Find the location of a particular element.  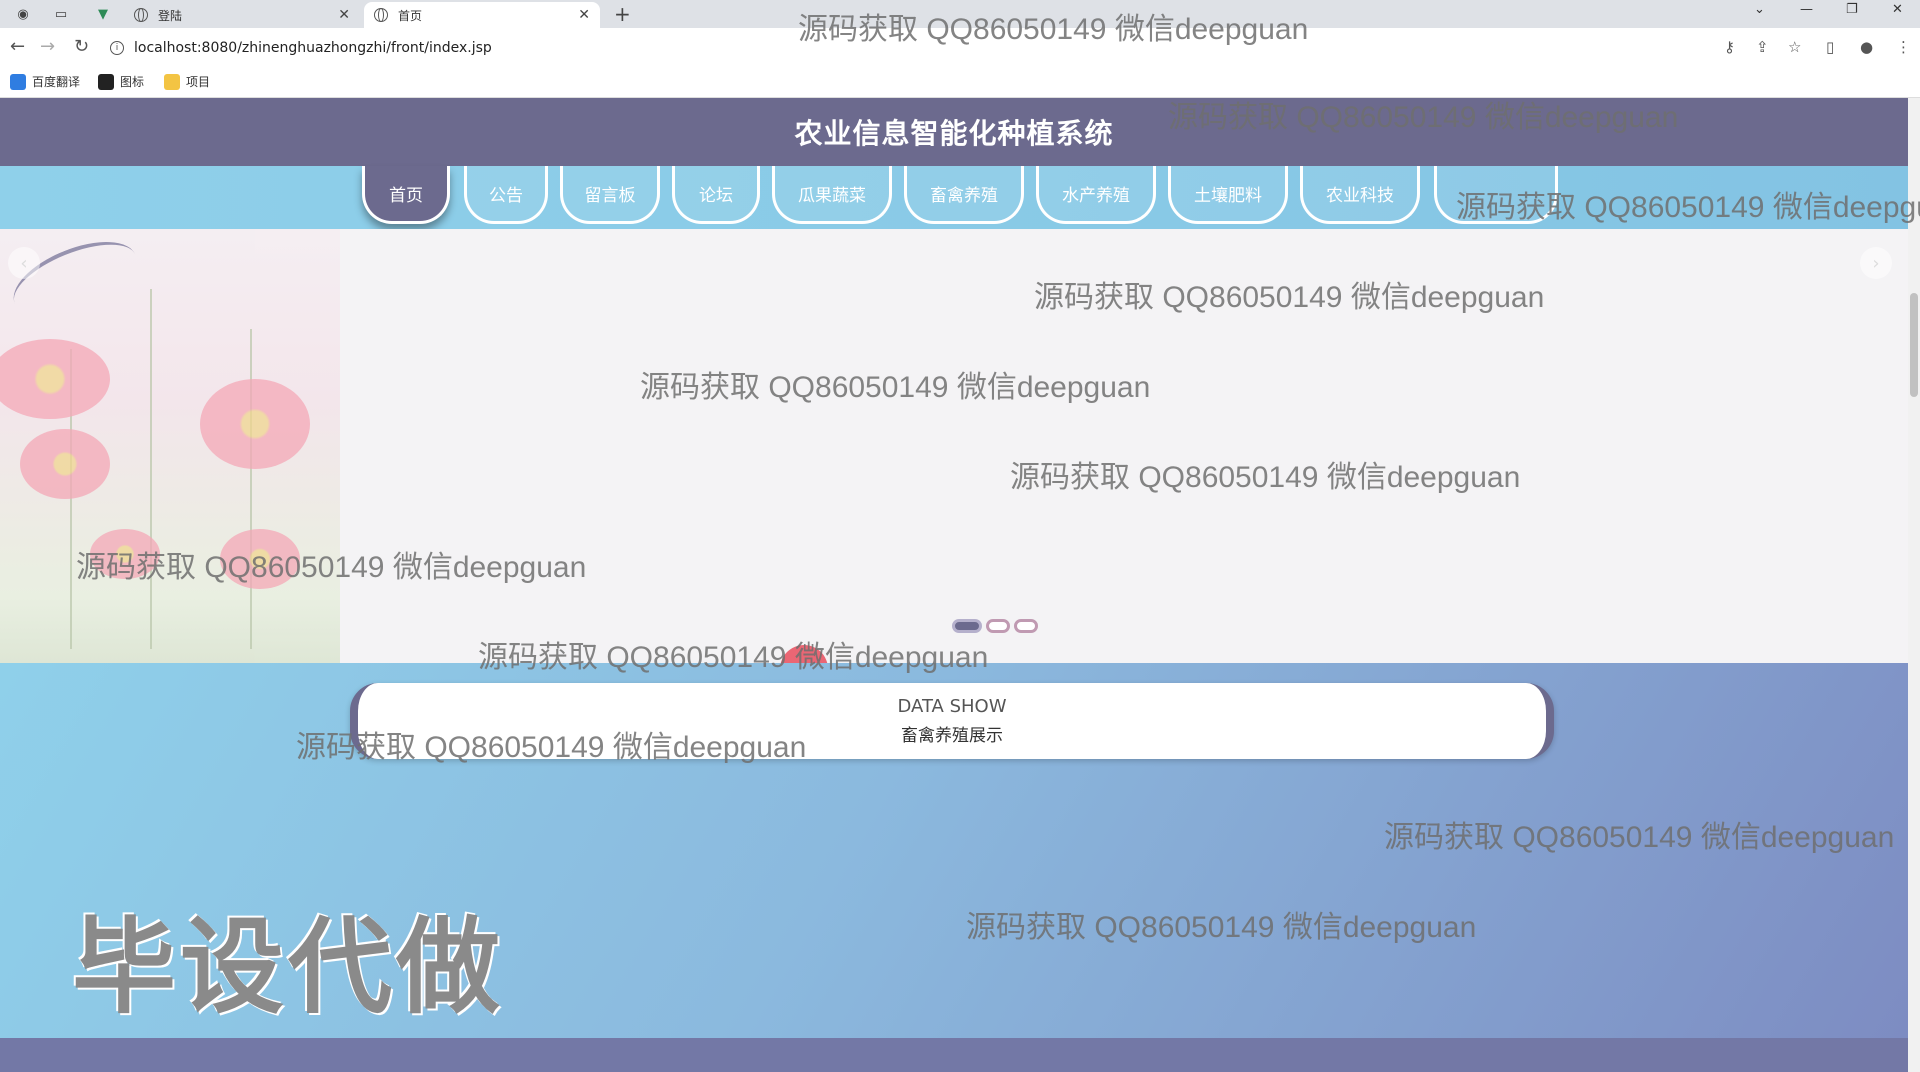

nav-forum: 论坛 is located at coordinates (716, 195).